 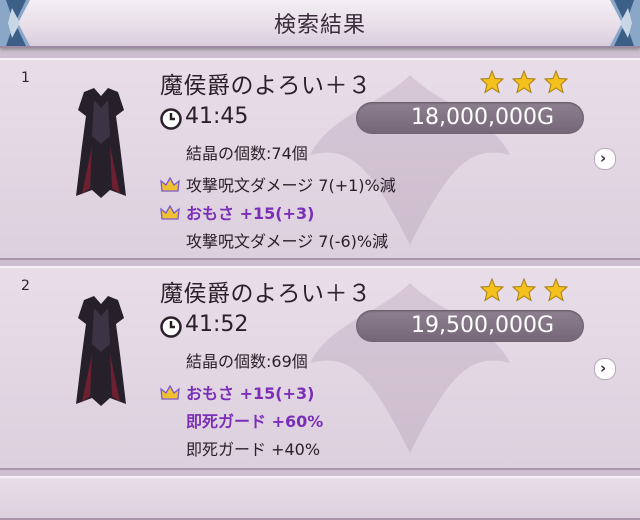 I want to click on price-box: 19,500,000G, so click(x=470, y=326).